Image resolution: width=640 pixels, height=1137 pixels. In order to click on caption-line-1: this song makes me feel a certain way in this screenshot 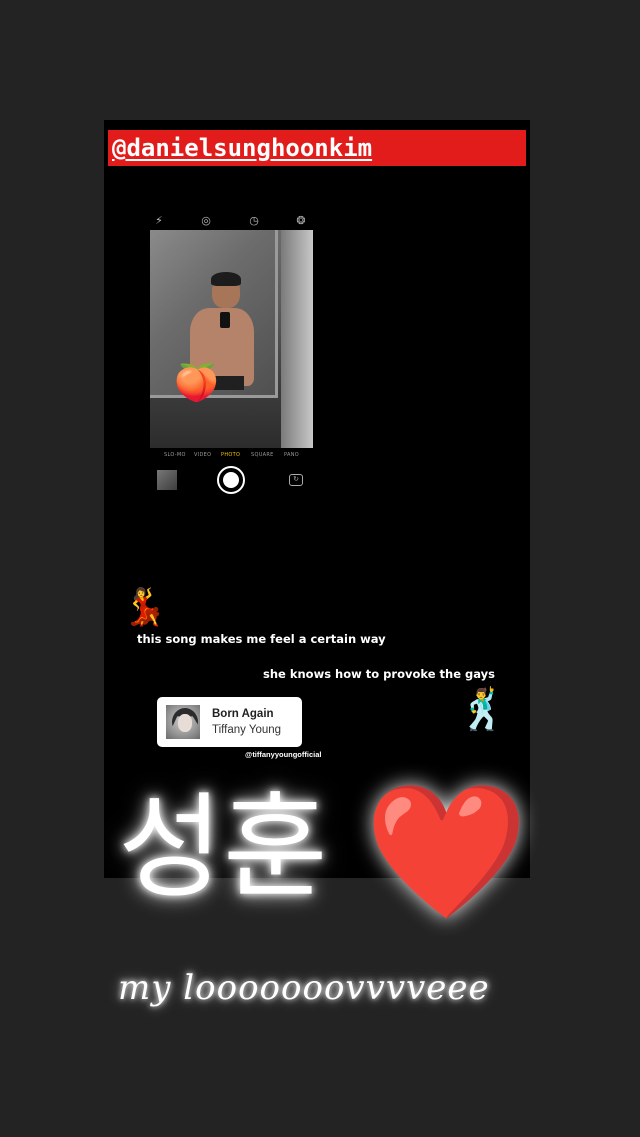, I will do `click(261, 639)`.